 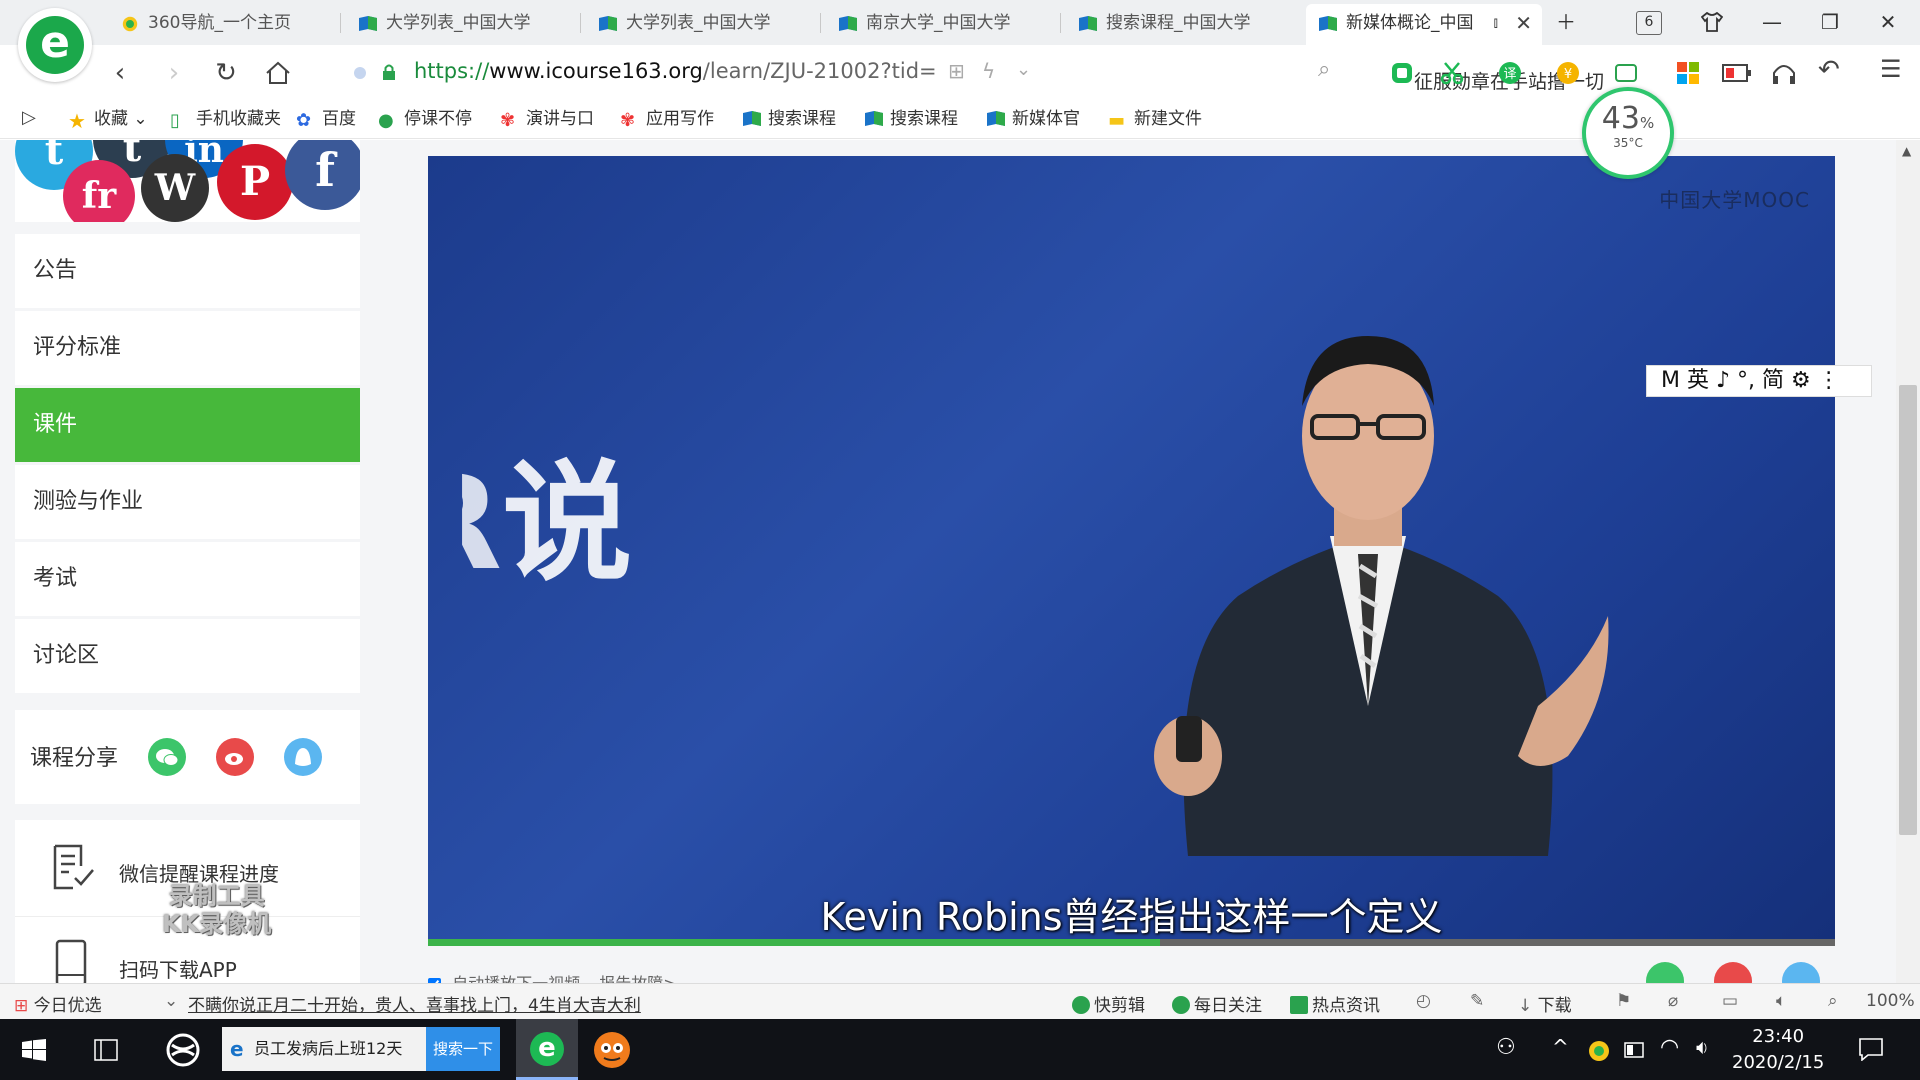 I want to click on undo-icon: ↶, so click(x=1829, y=70).